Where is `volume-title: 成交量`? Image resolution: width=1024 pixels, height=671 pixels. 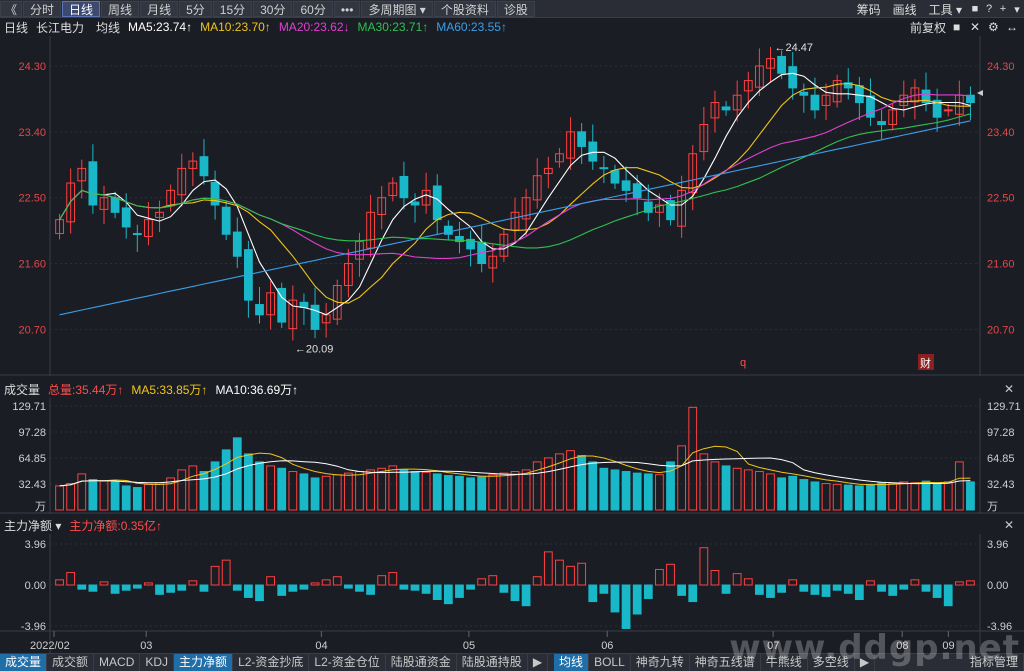
volume-title: 成交量 is located at coordinates (22, 389).